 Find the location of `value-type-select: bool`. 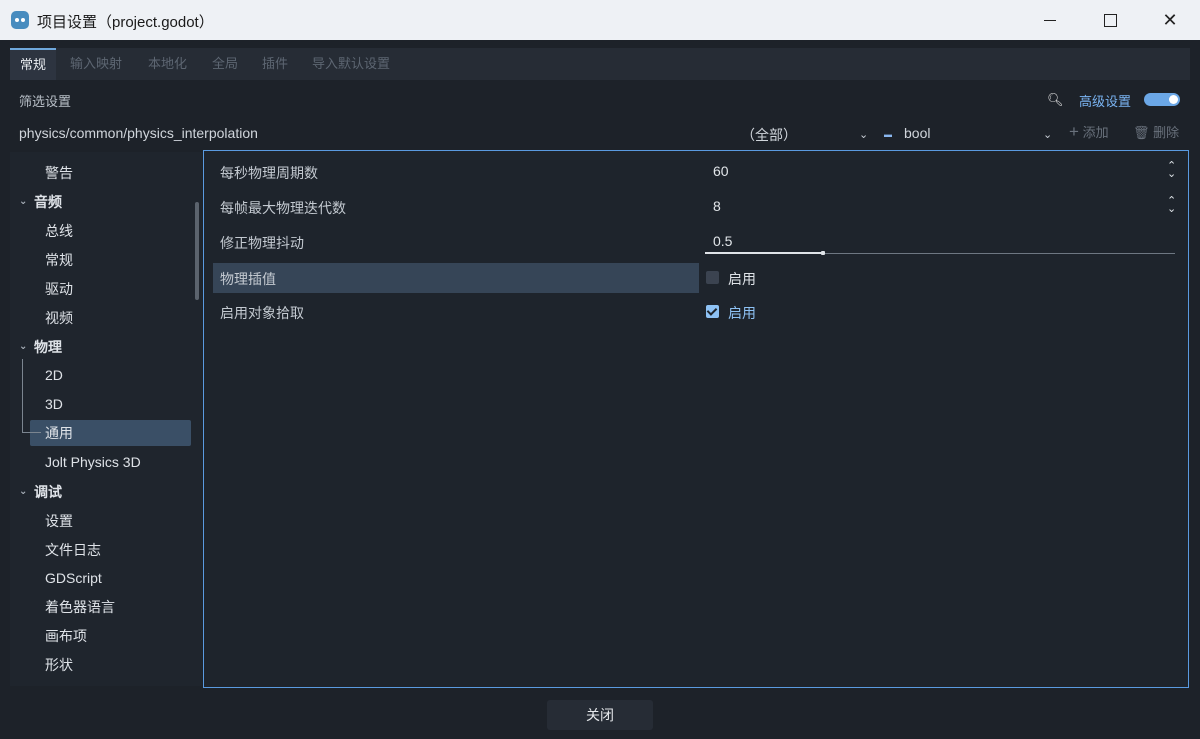

value-type-select: bool is located at coordinates (917, 133).